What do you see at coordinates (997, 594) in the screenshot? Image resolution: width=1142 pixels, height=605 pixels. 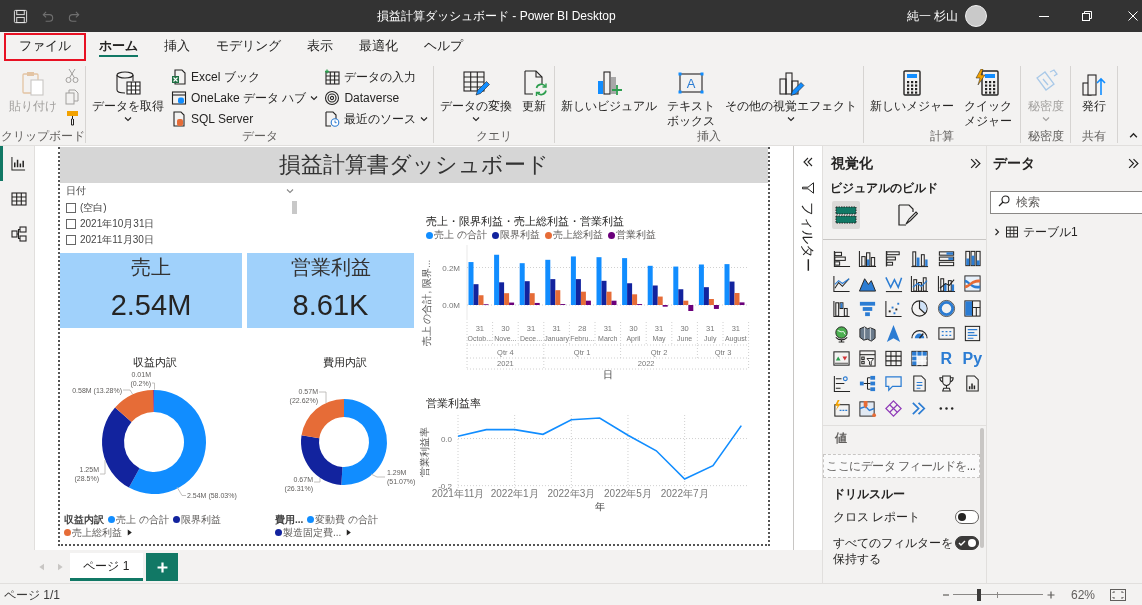 I see `zoom-slider` at bounding box center [997, 594].